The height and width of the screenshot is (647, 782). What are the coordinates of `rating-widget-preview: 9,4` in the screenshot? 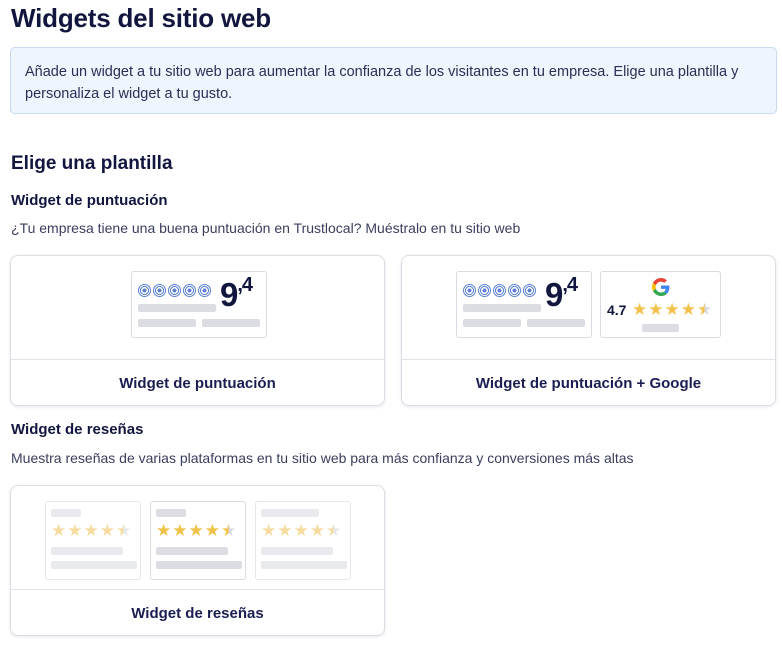 It's located at (197, 308).